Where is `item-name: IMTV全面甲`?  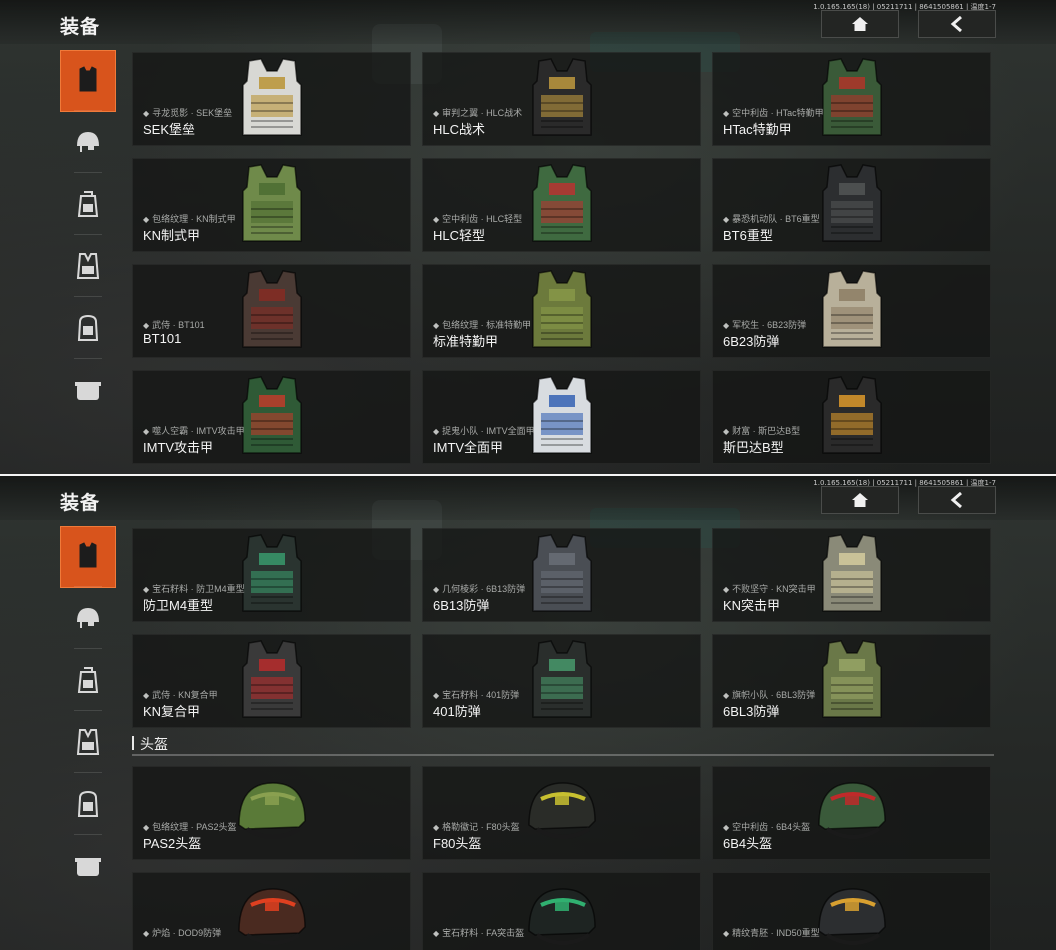
item-name: IMTV全面甲 is located at coordinates (468, 447).